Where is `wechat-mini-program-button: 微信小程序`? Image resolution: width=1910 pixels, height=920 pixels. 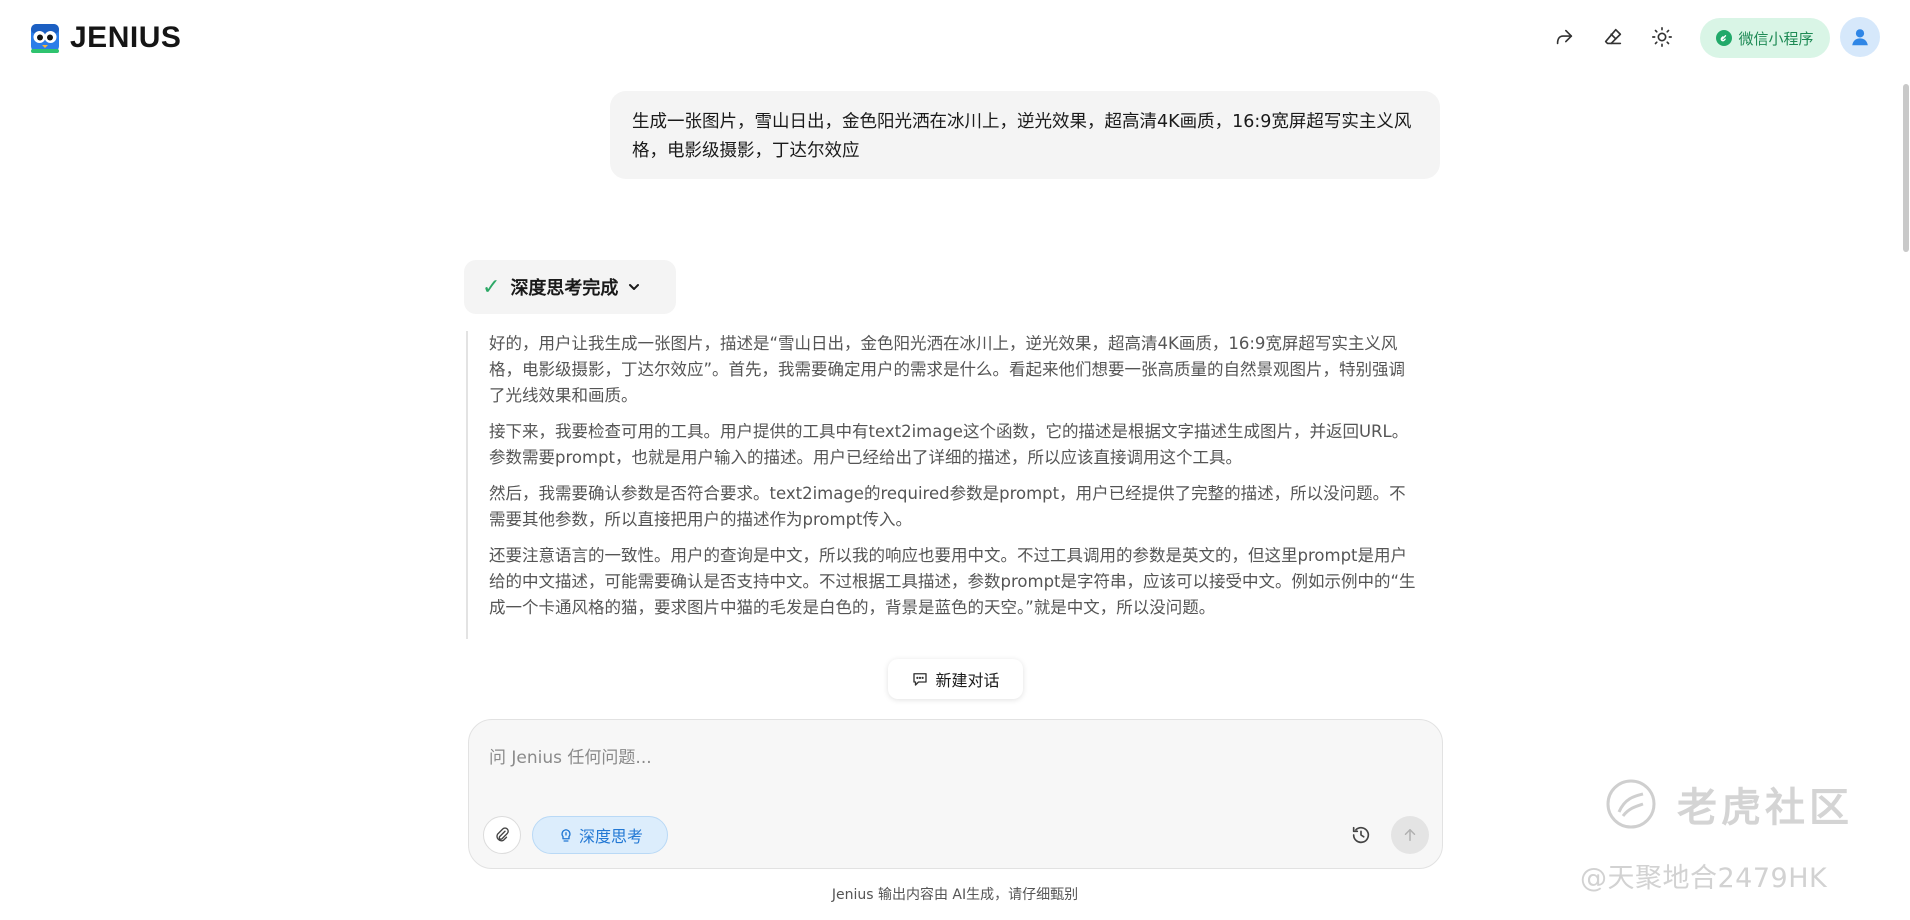 wechat-mini-program-button: 微信小程序 is located at coordinates (1765, 38).